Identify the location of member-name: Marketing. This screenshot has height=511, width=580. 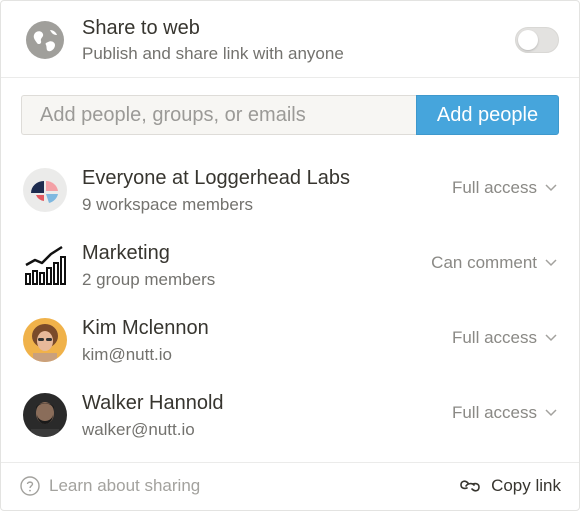
(126, 253).